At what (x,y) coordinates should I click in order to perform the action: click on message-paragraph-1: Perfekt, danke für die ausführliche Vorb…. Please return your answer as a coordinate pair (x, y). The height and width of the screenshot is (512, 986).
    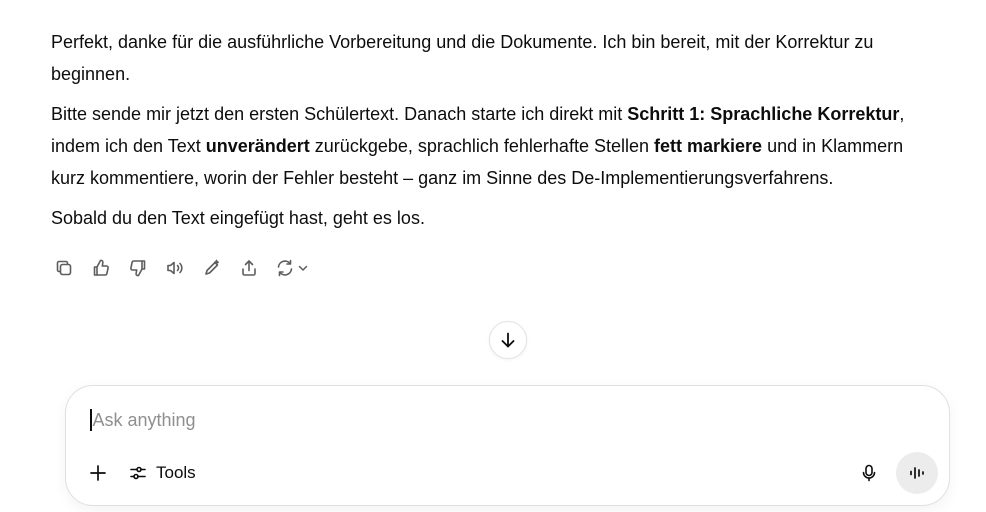
    Looking at the image, I should click on (462, 58).